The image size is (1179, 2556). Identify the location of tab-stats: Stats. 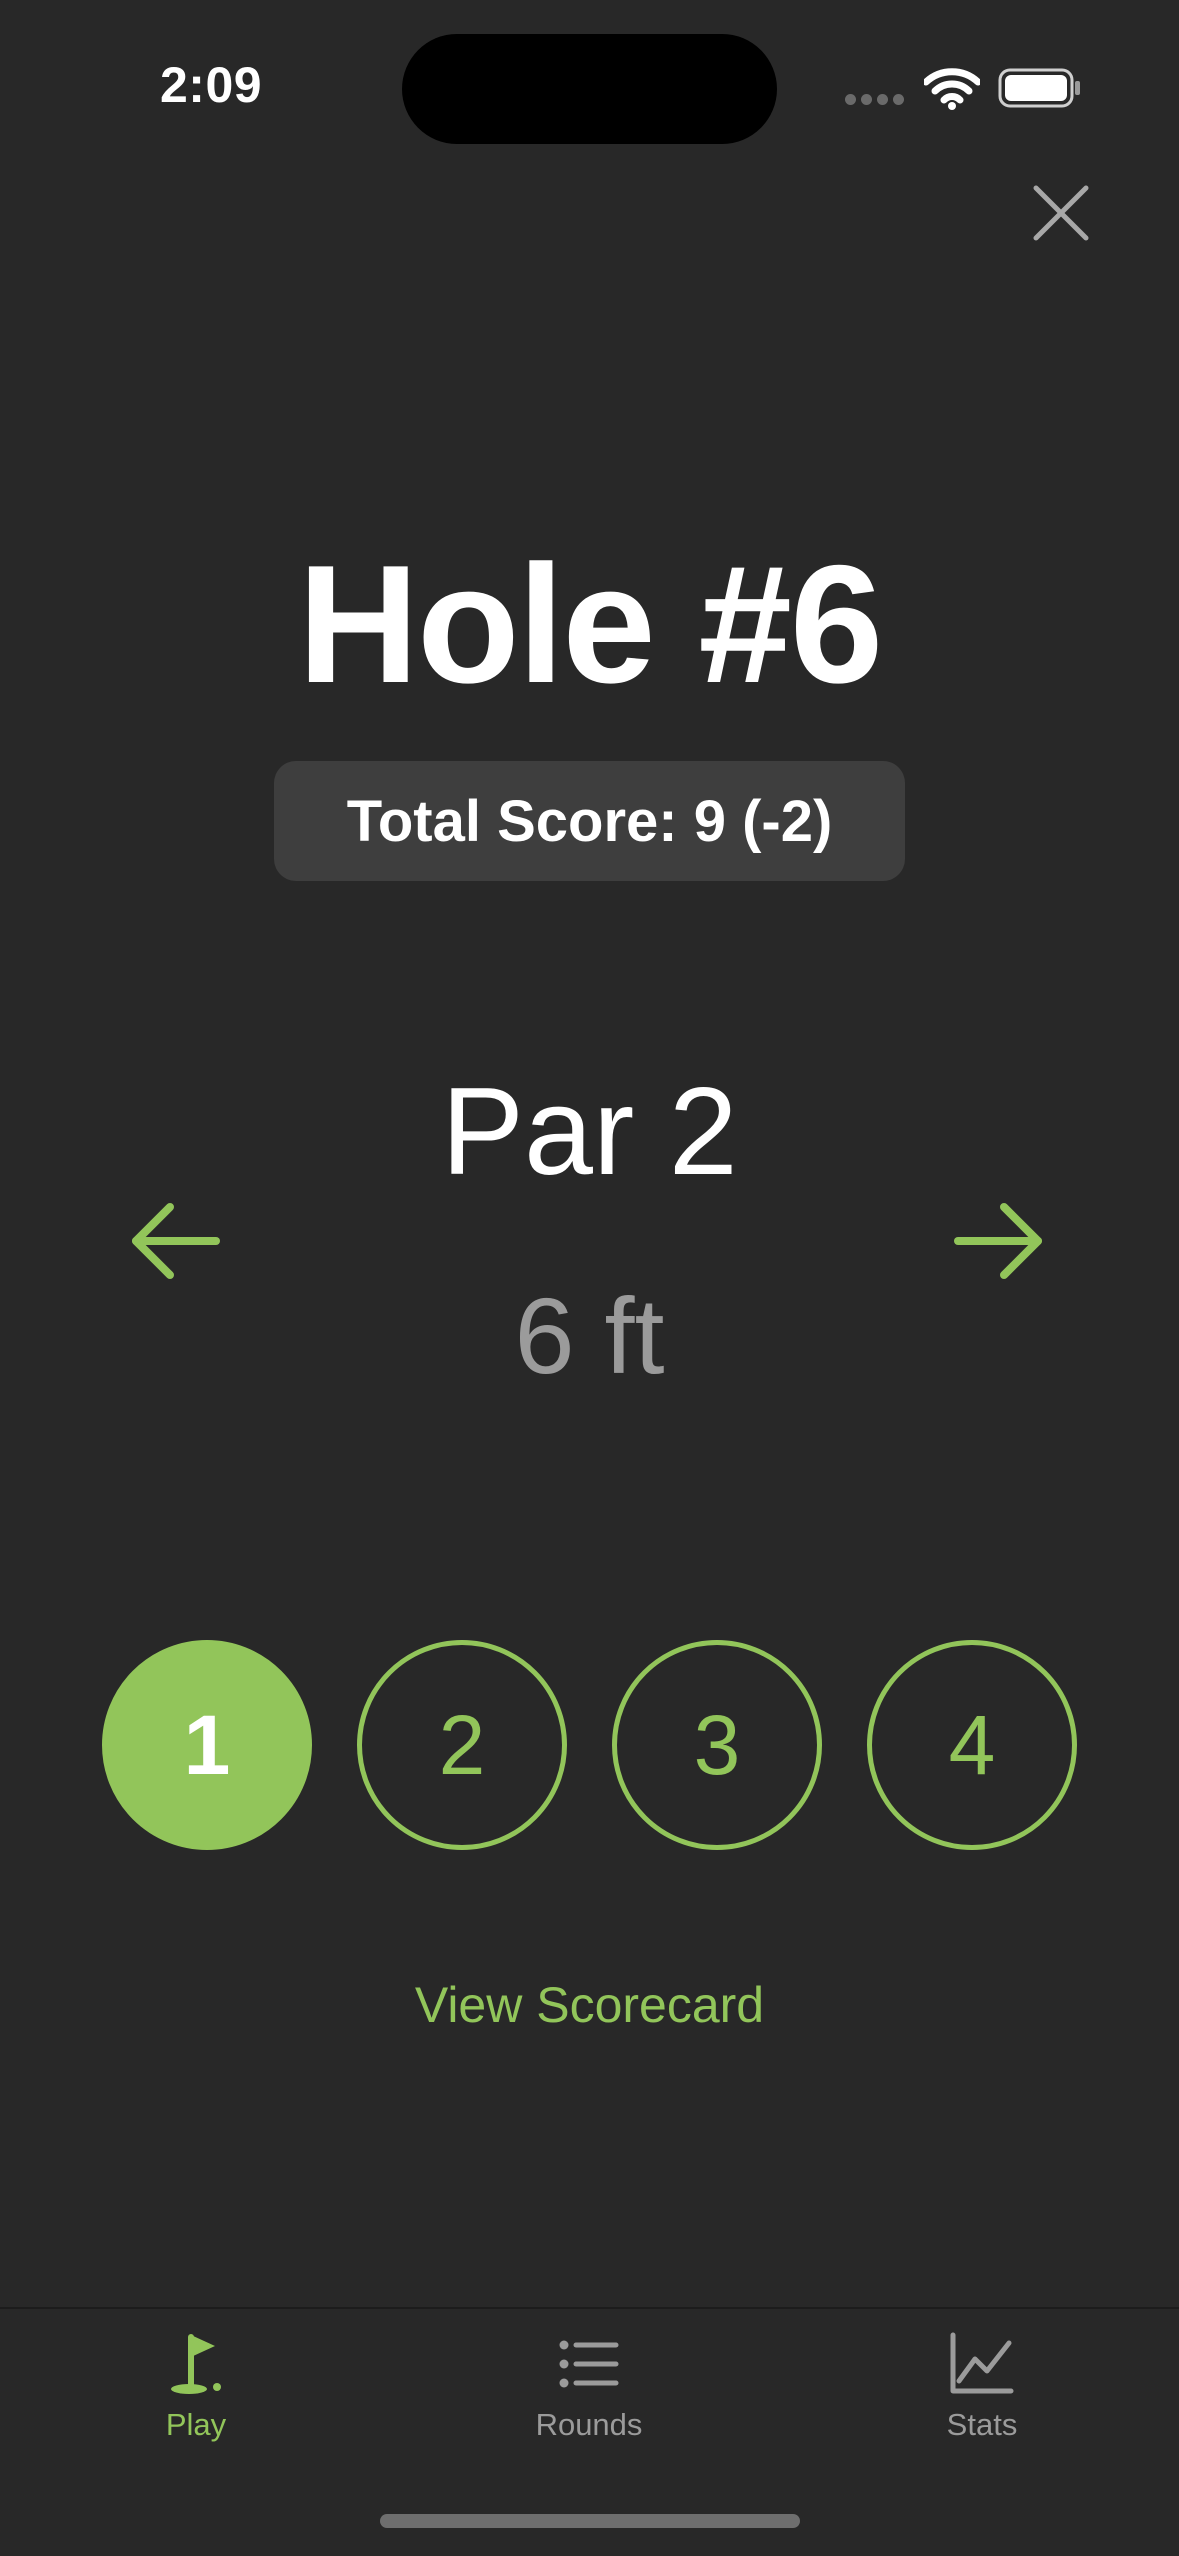
(982, 2401).